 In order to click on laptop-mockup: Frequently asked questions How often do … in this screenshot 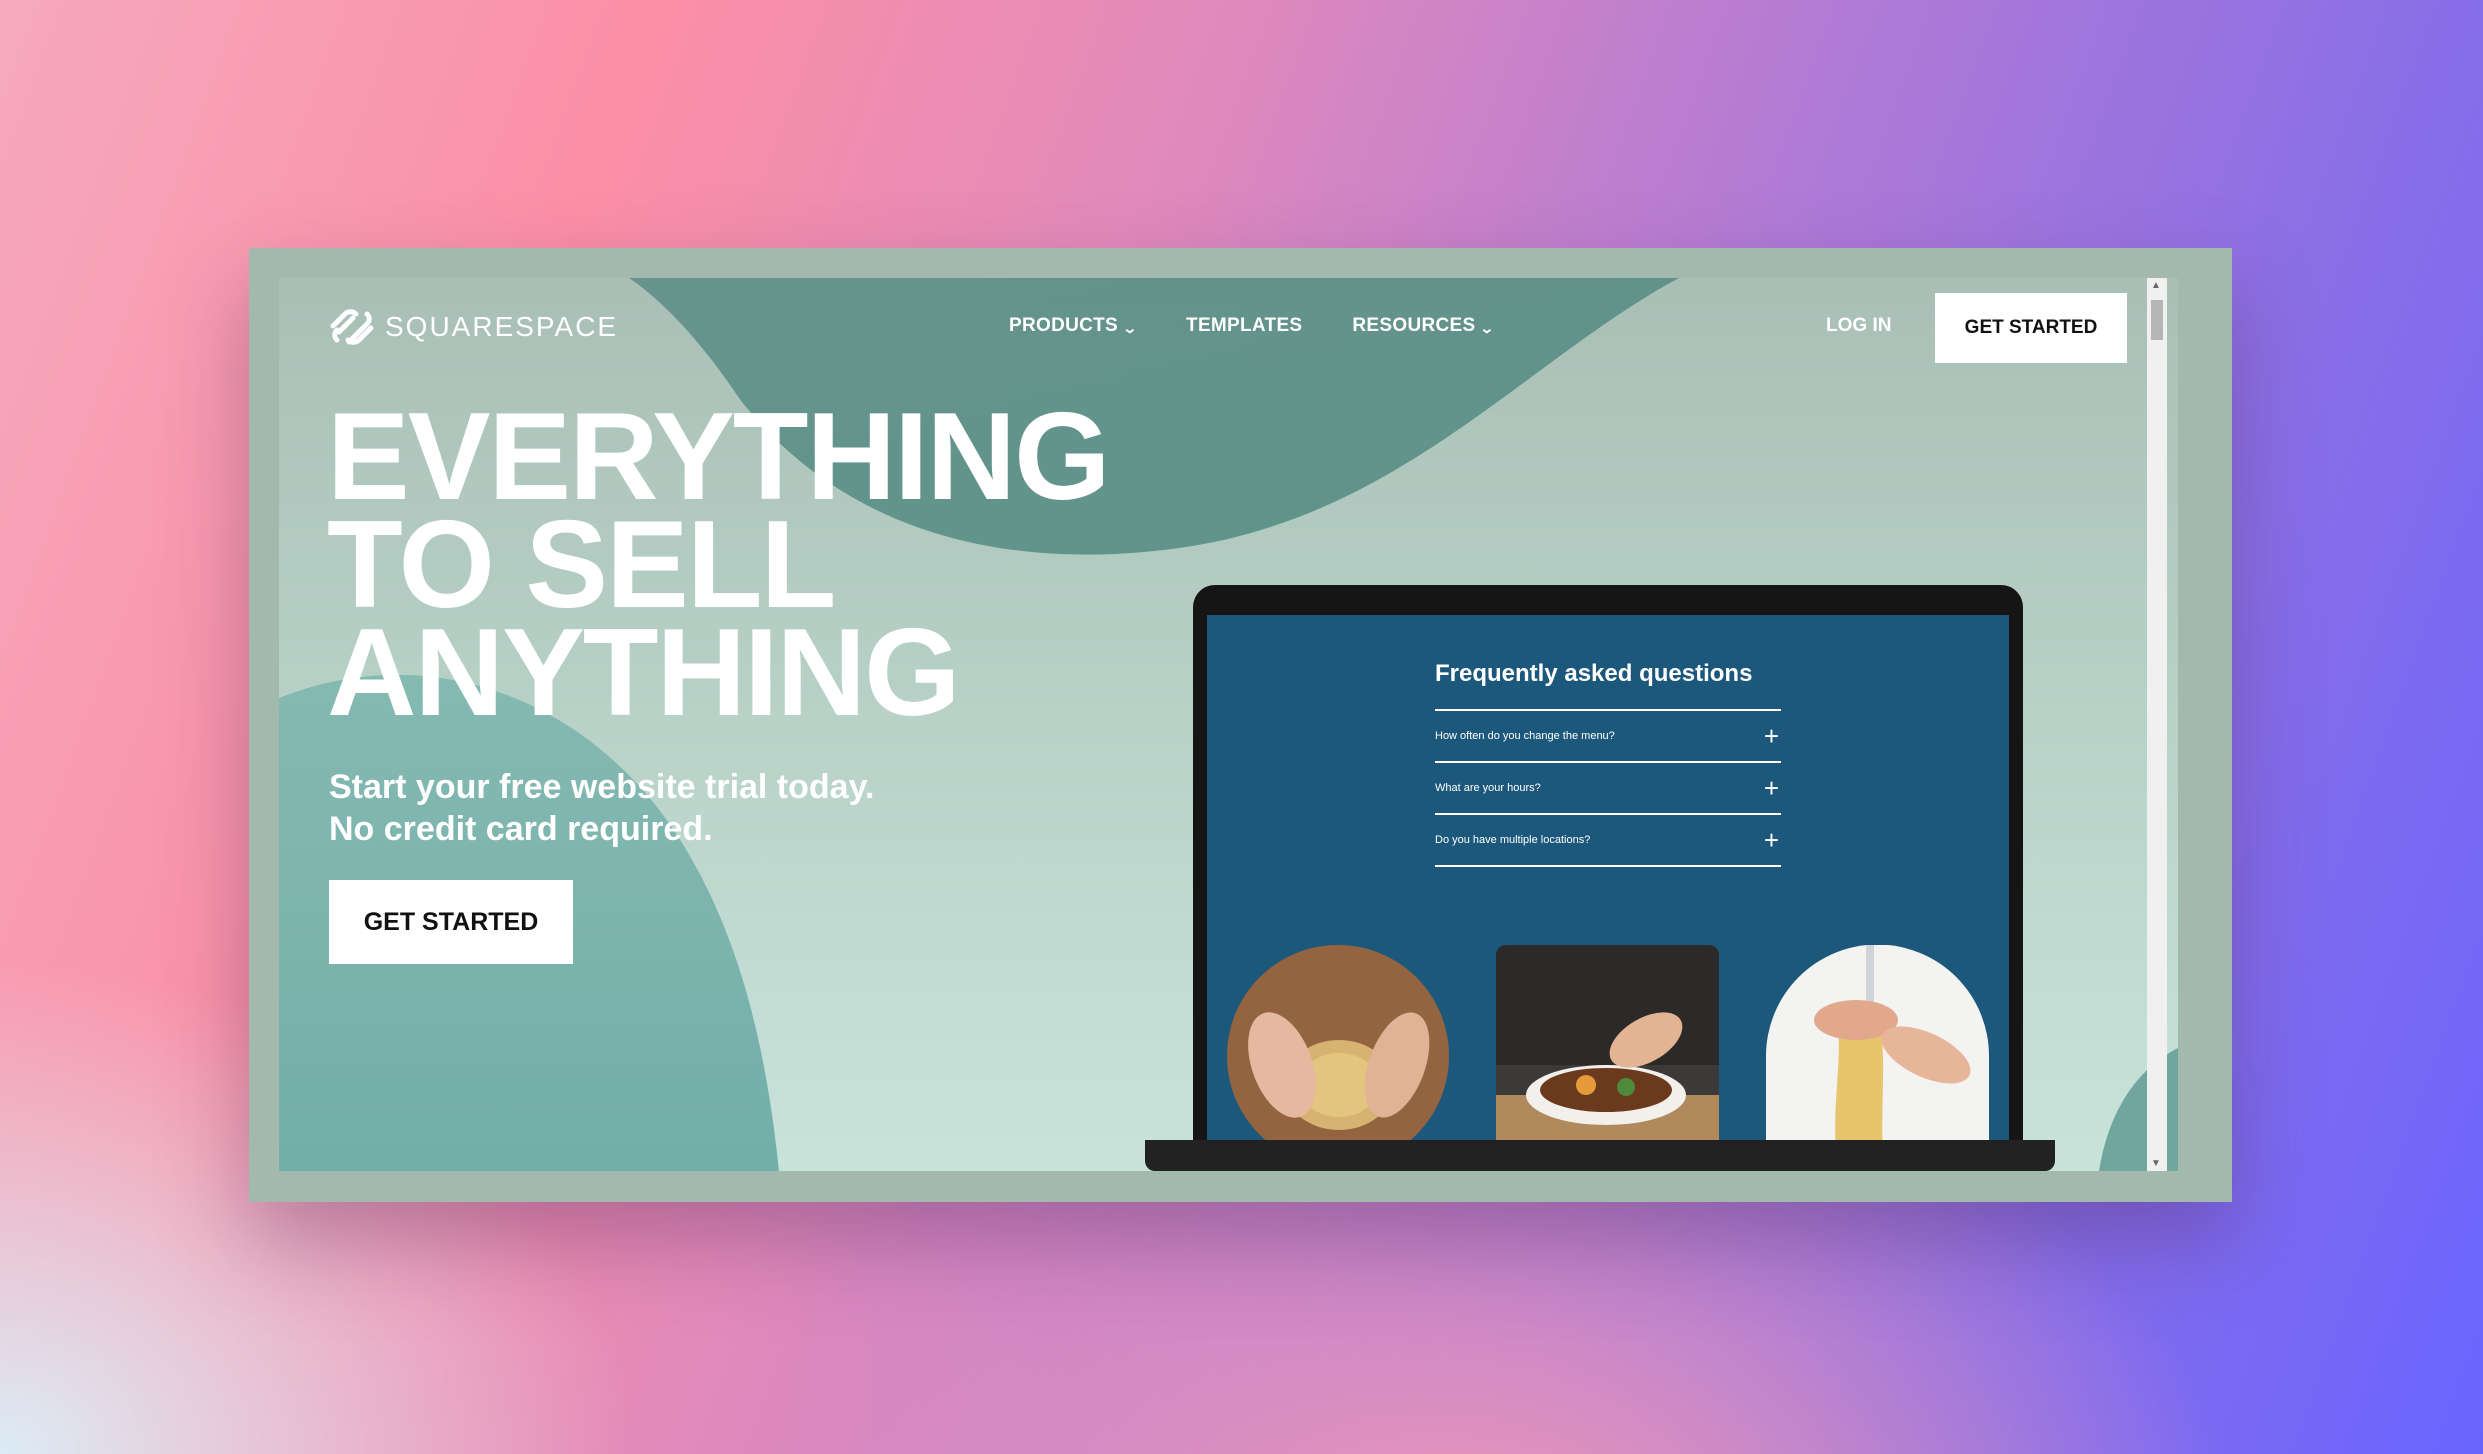, I will do `click(1608, 878)`.